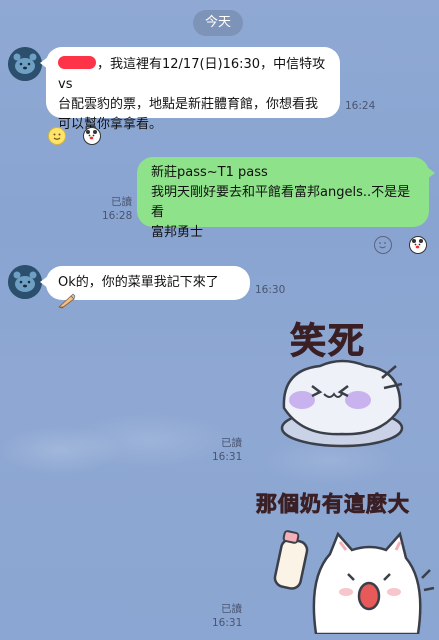  What do you see at coordinates (67, 304) in the screenshot?
I see `writing-hand-icon` at bounding box center [67, 304].